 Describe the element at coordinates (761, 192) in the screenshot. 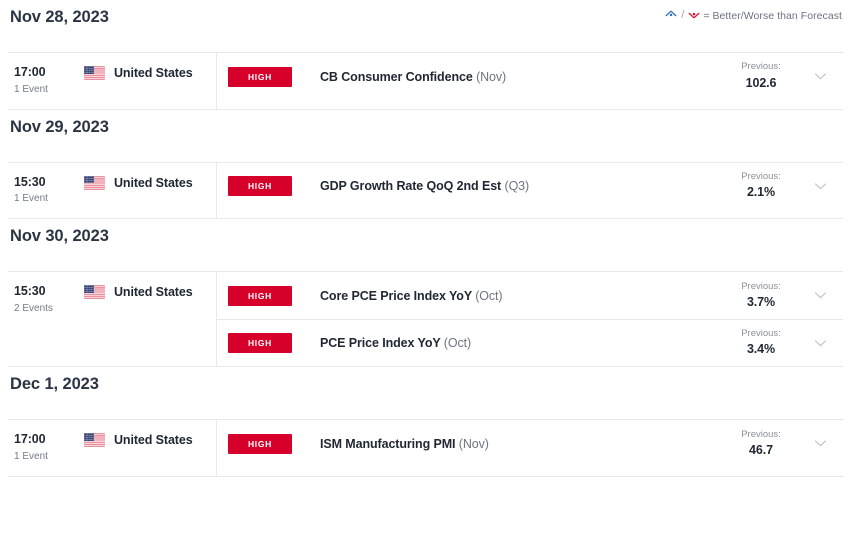

I see `previous-value: 2.1%` at that location.